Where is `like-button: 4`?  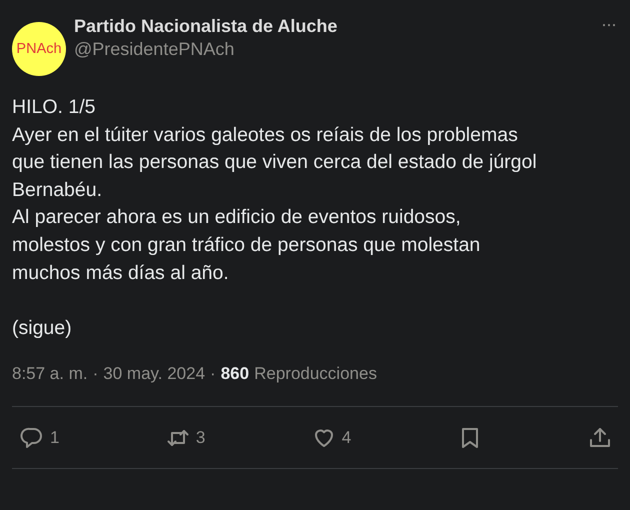
like-button: 4 is located at coordinates (332, 438).